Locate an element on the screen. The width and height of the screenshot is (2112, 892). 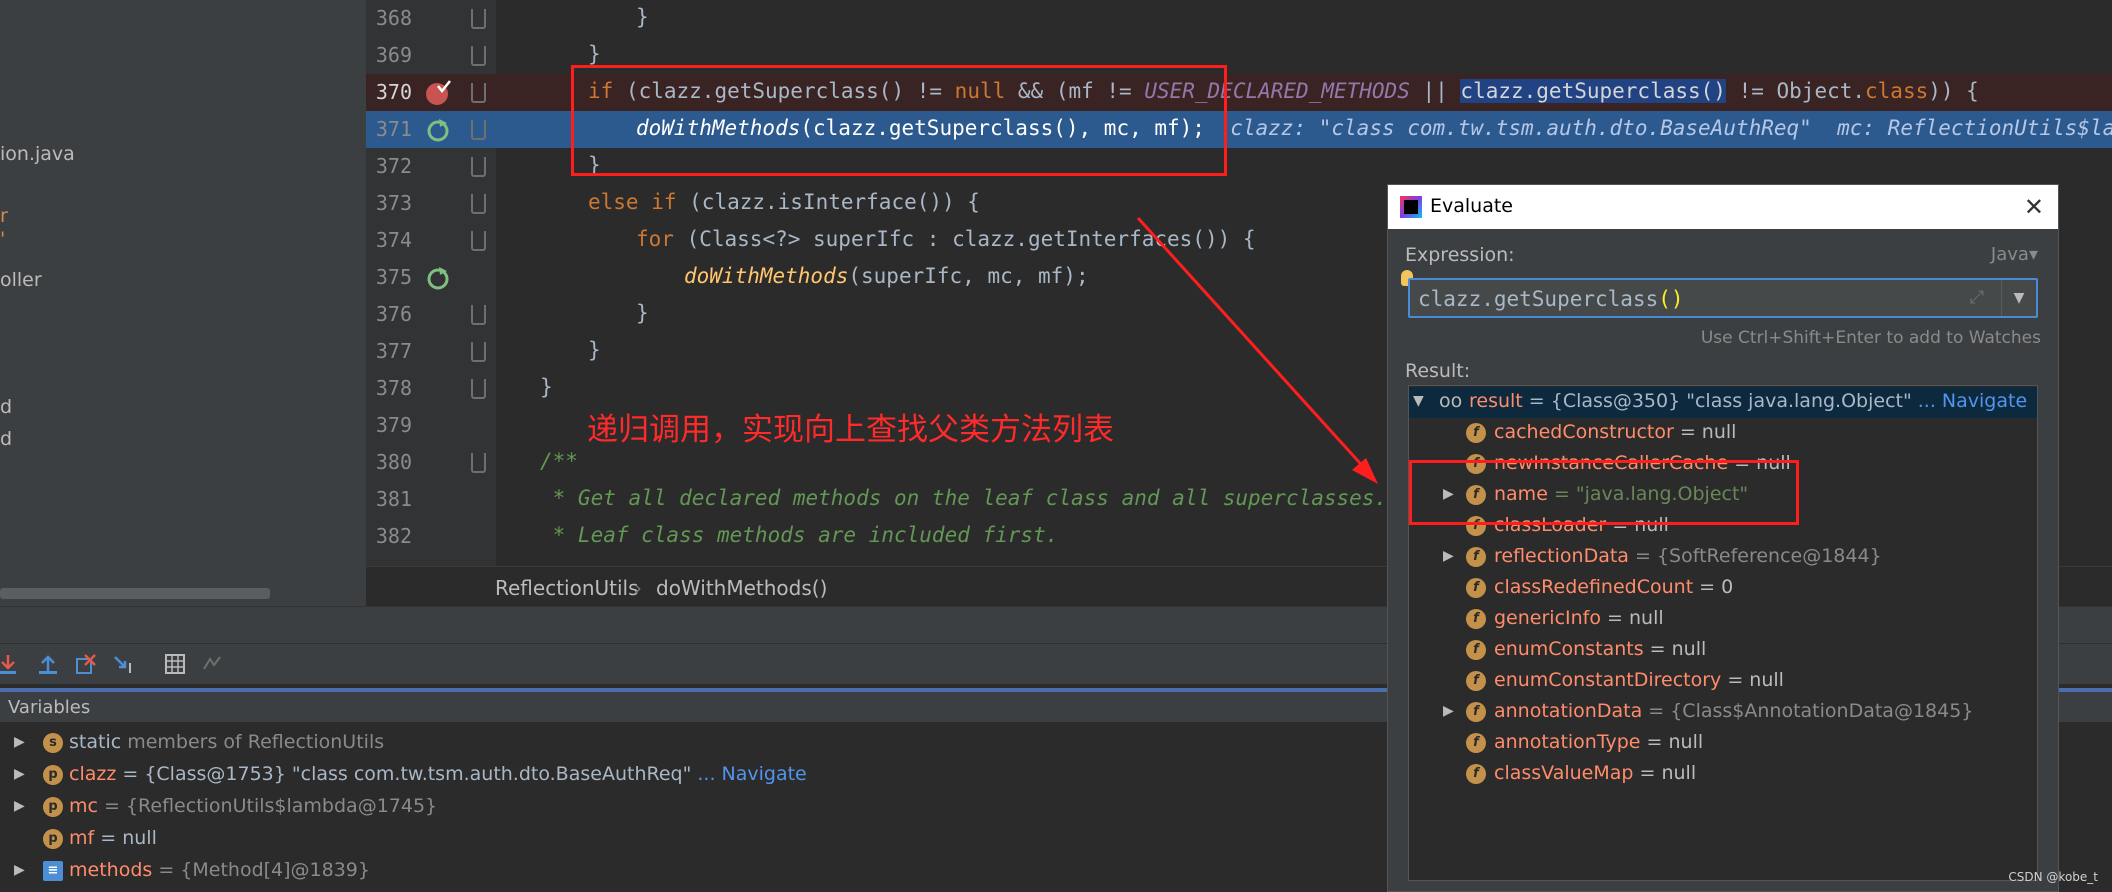
language-dropdown: Java▾ is located at coordinates (2014, 254).